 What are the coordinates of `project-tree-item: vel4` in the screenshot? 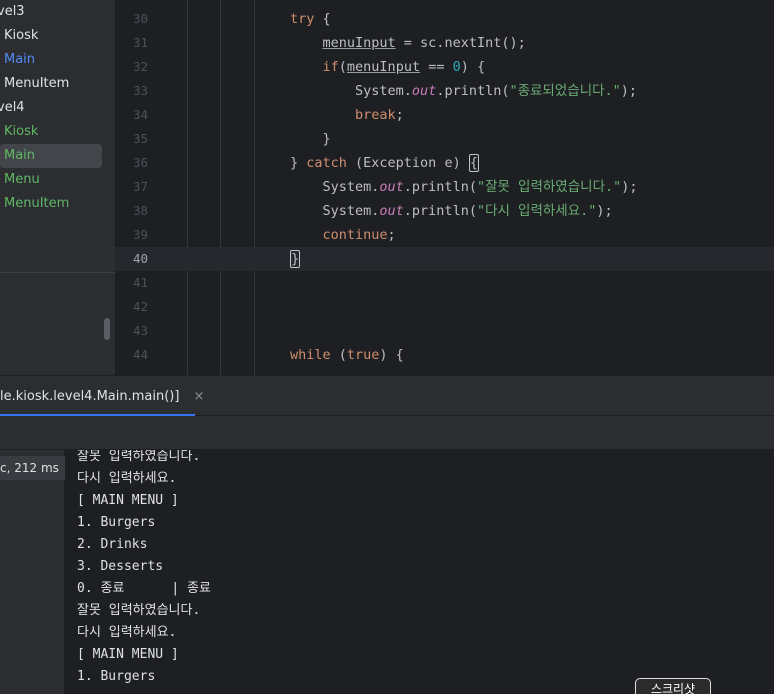 It's located at (57, 108).